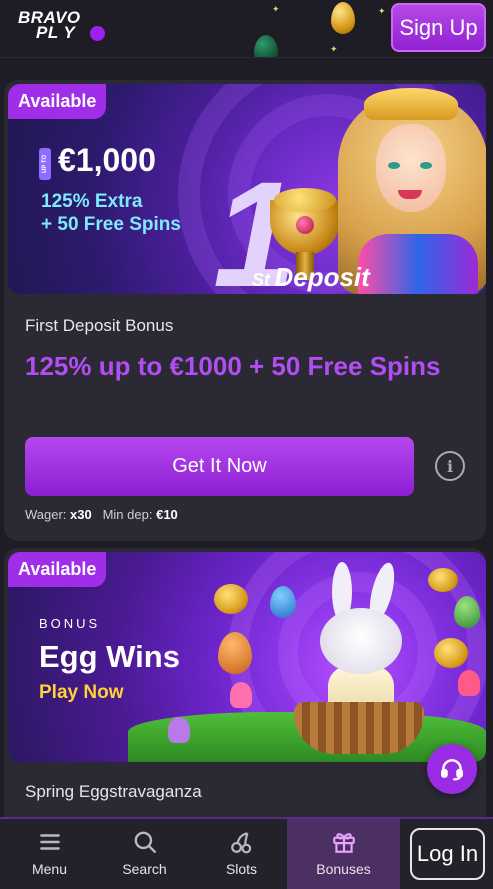  What do you see at coordinates (145, 842) in the screenshot?
I see `search-icon` at bounding box center [145, 842].